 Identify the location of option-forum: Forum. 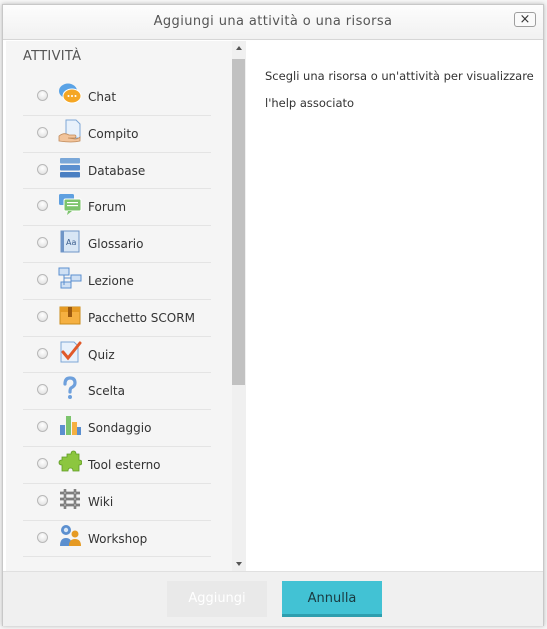
(117, 208).